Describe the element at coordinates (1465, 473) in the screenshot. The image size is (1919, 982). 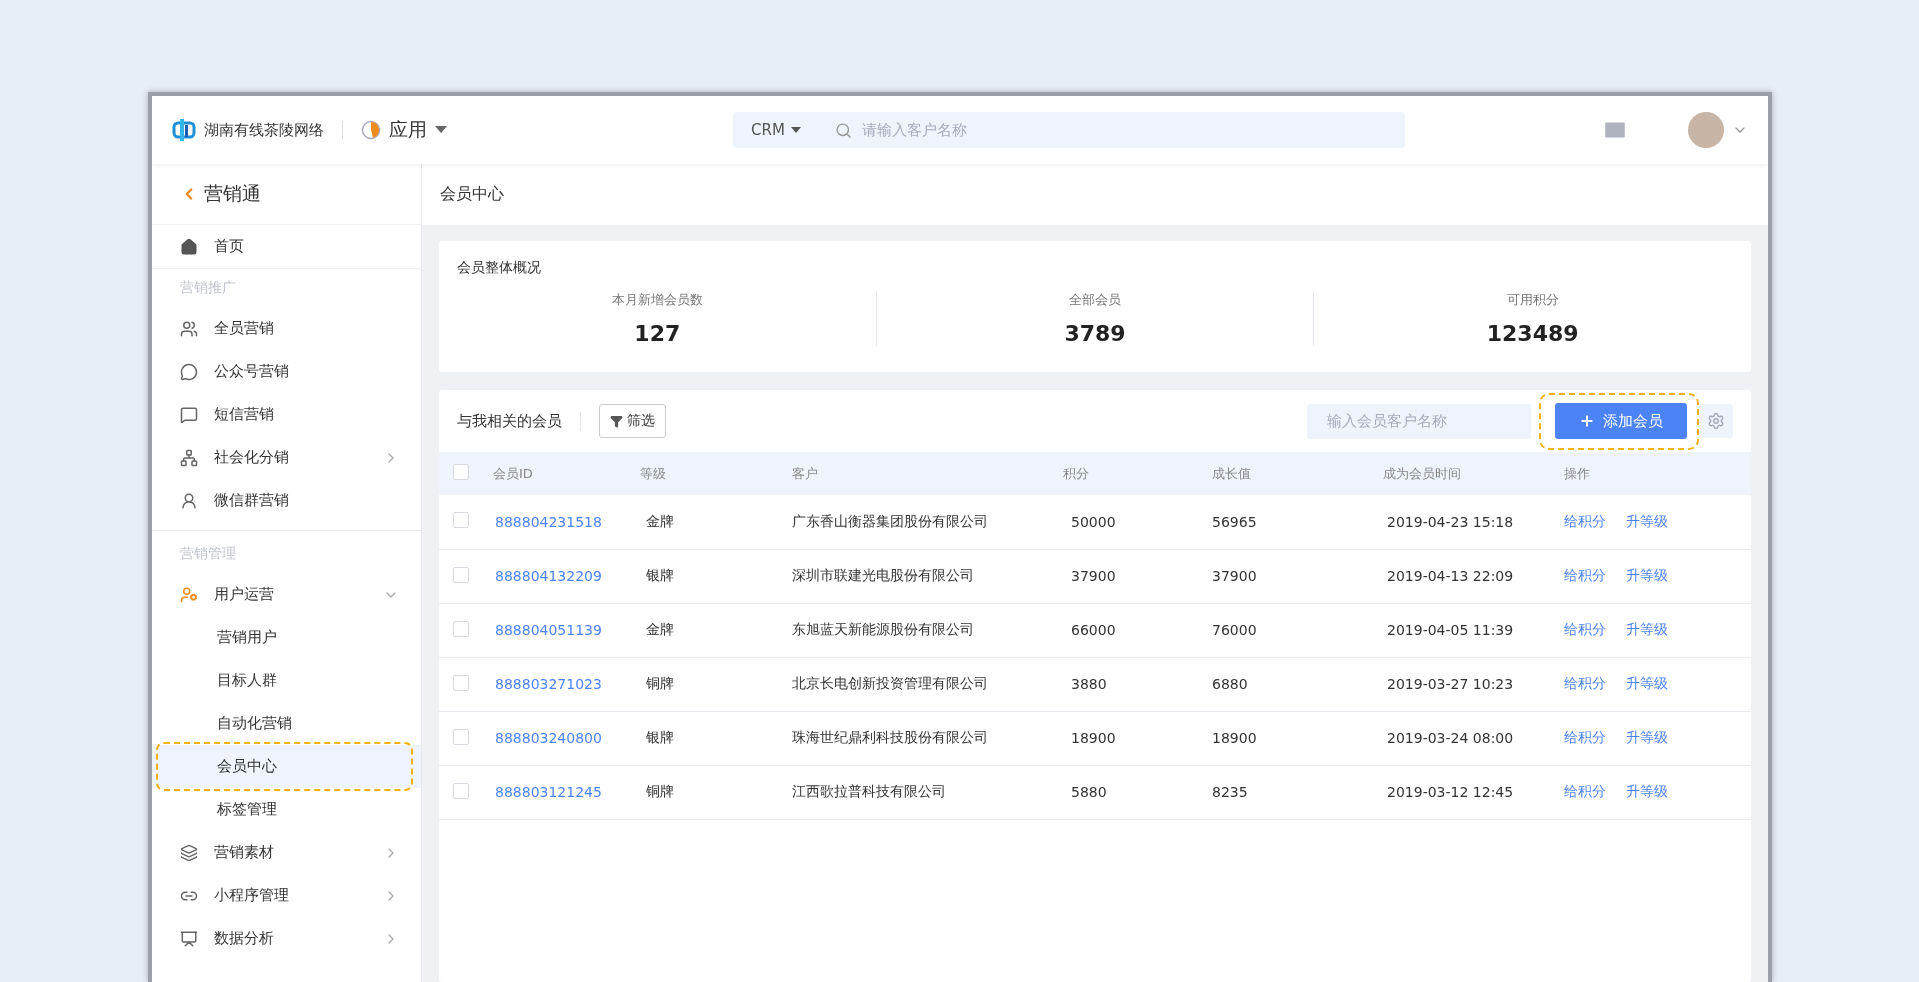
I see `column-header: 成为会员时间` at that location.